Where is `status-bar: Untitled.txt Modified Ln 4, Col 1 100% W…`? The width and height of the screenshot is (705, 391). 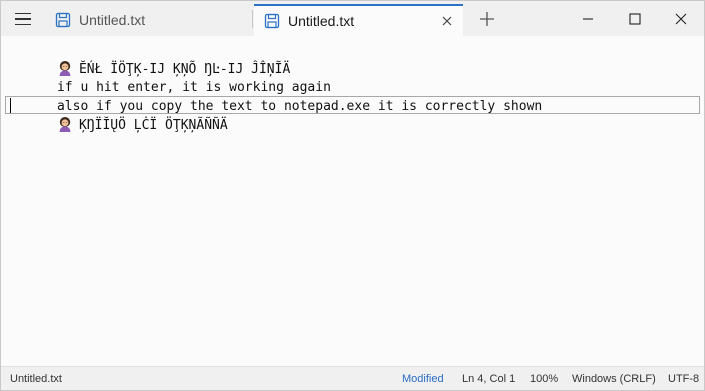
status-bar: Untitled.txt Modified Ln 4, Col 1 100% W… is located at coordinates (352, 378).